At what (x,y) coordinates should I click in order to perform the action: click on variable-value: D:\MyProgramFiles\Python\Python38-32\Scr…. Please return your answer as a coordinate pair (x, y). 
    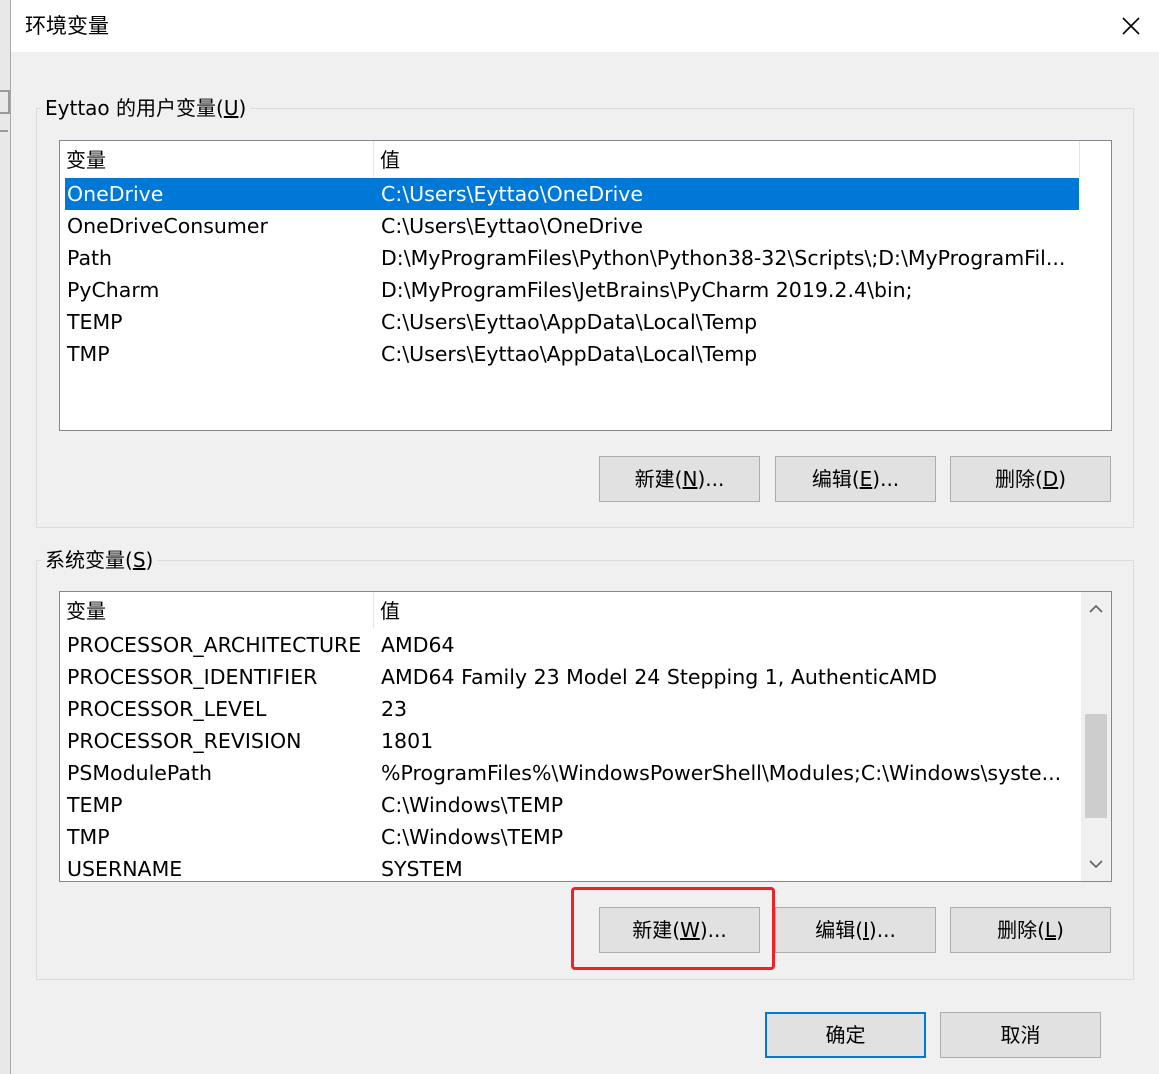
    Looking at the image, I should click on (723, 258).